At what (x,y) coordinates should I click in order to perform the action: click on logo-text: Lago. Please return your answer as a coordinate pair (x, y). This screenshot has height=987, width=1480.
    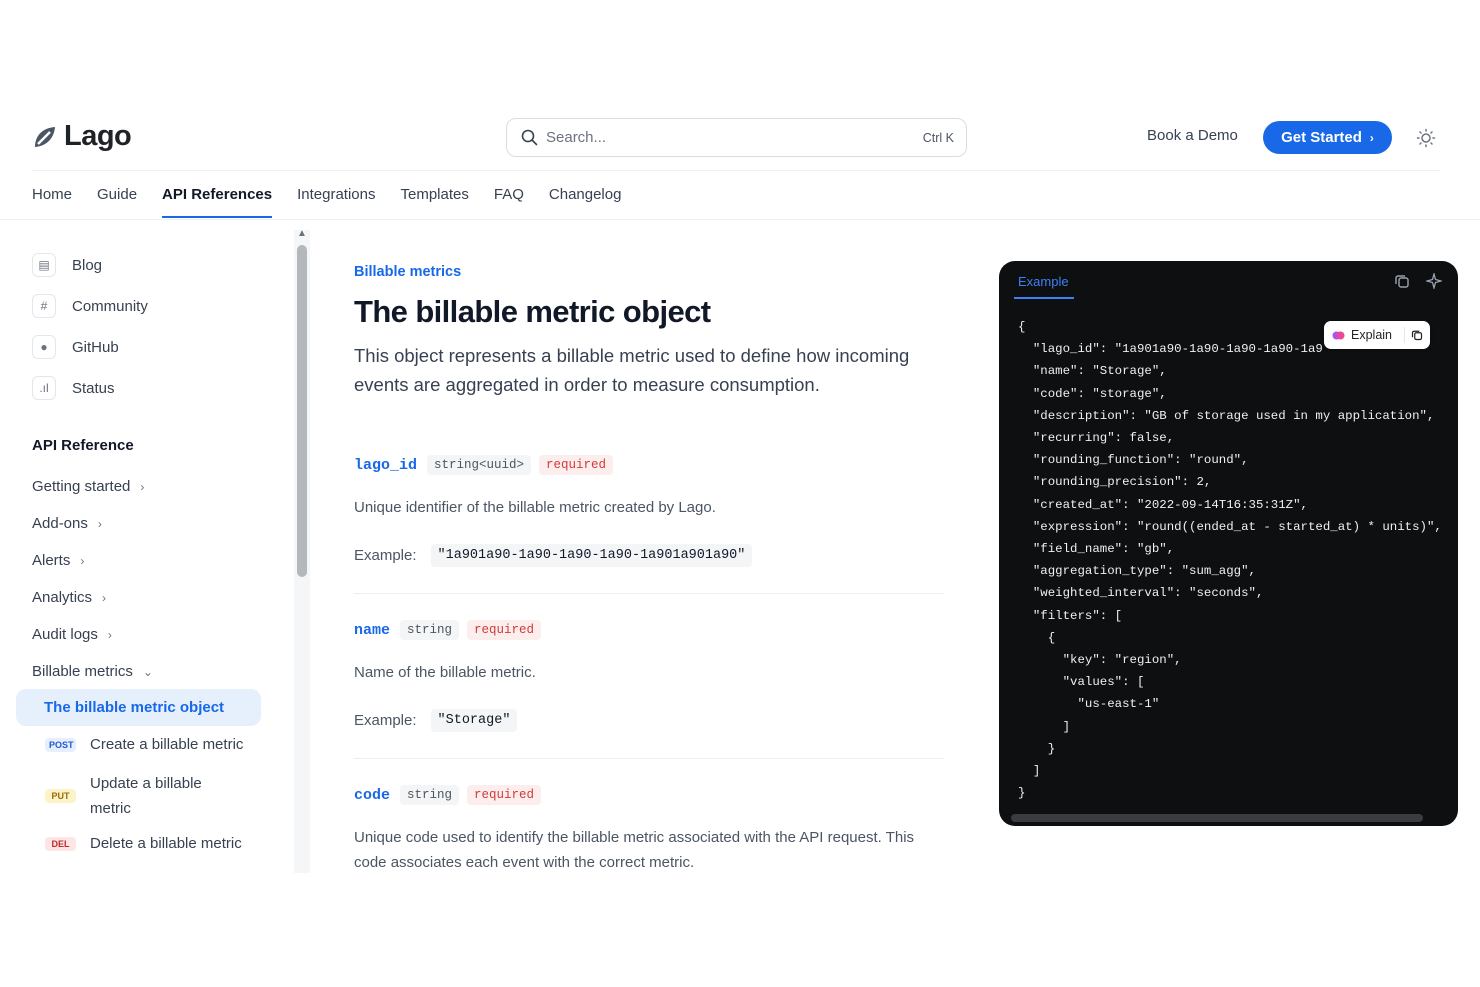
    Looking at the image, I should click on (98, 136).